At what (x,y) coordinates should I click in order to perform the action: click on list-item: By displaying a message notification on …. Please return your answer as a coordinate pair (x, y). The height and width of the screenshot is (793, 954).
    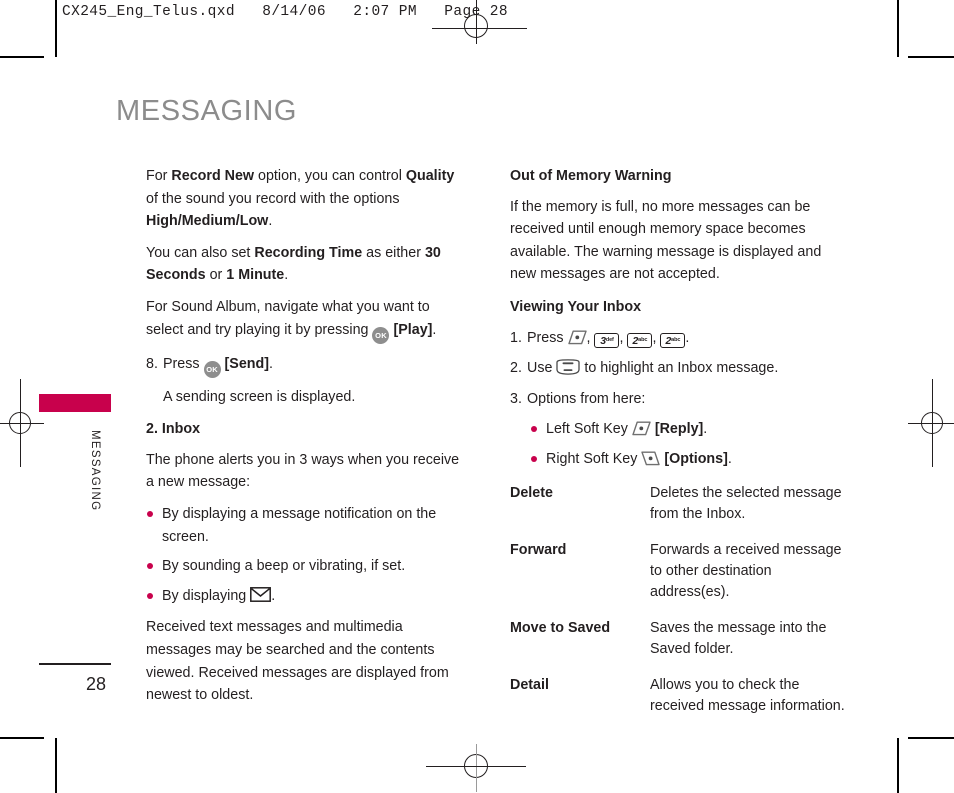
    Looking at the image, I should click on (306, 525).